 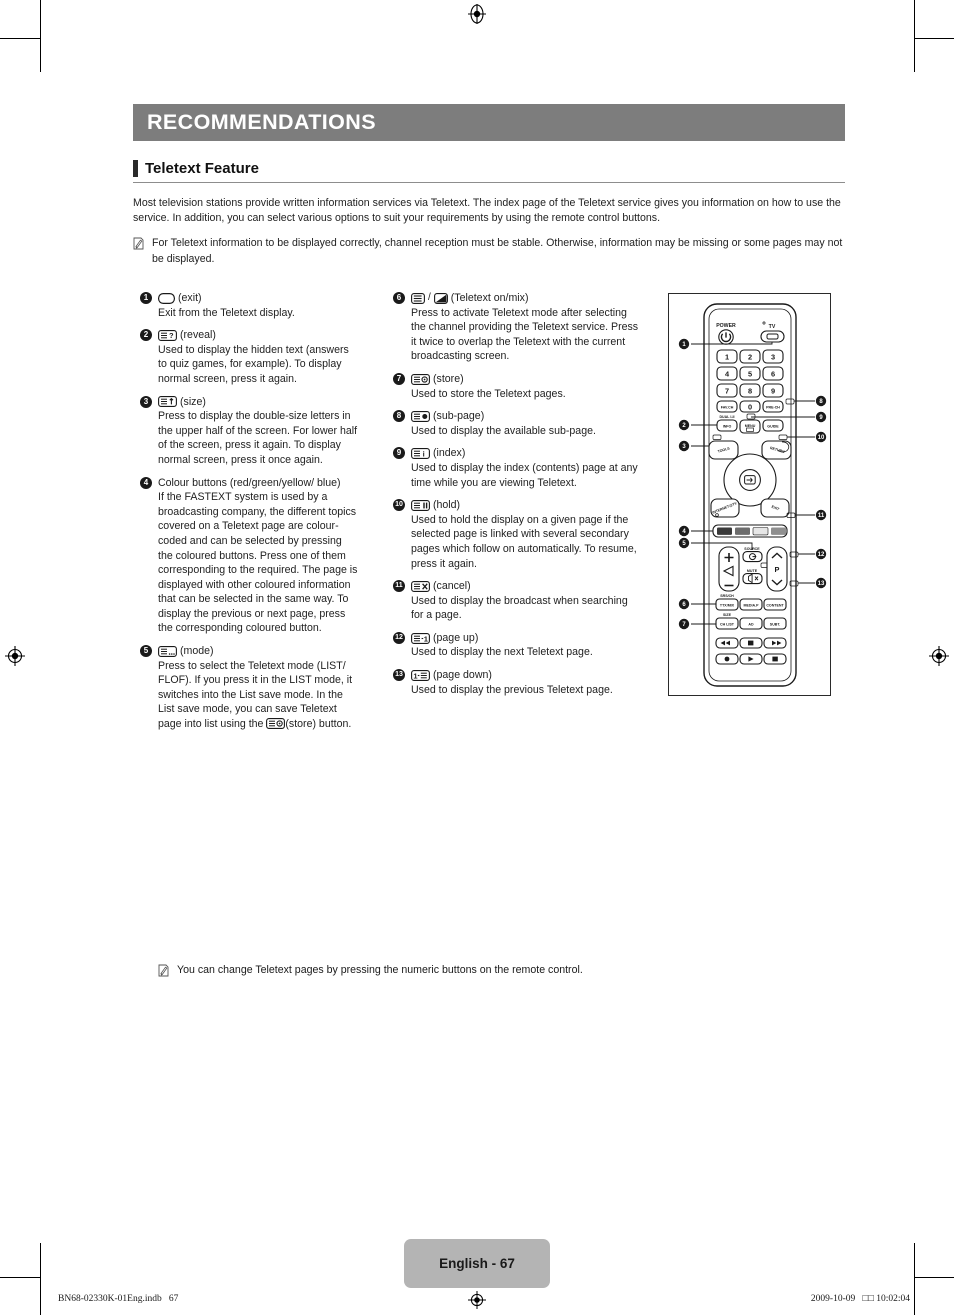 I want to click on item-number: 8, so click(x=399, y=416).